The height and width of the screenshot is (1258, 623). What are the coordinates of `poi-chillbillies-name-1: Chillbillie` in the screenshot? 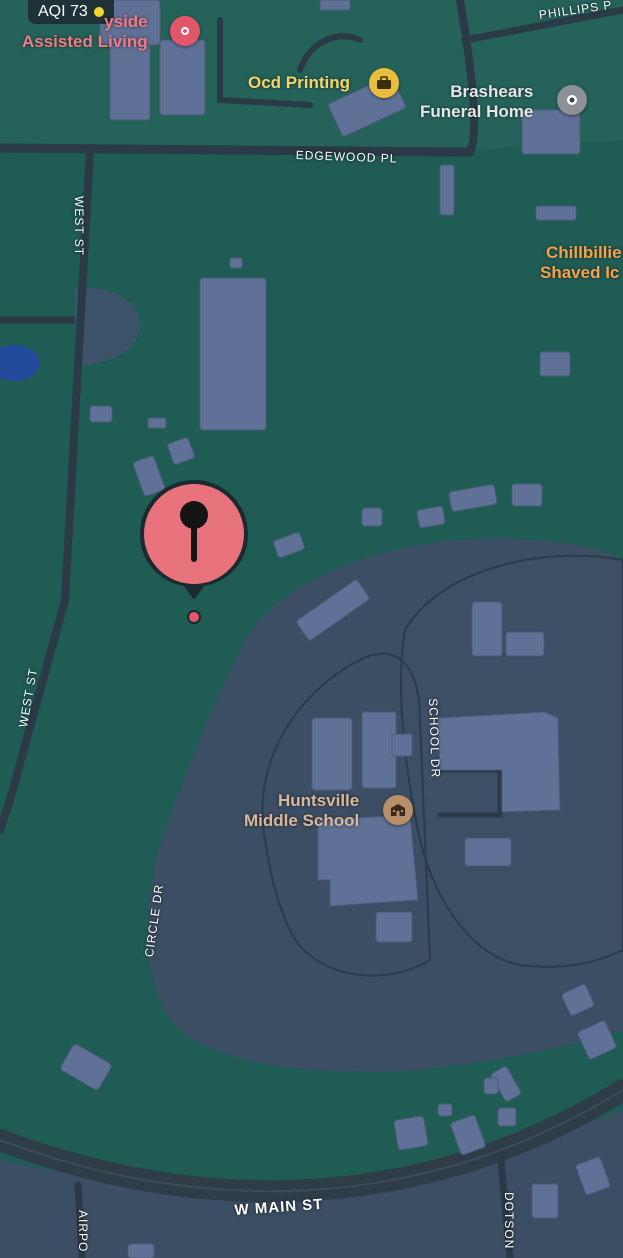 It's located at (584, 252).